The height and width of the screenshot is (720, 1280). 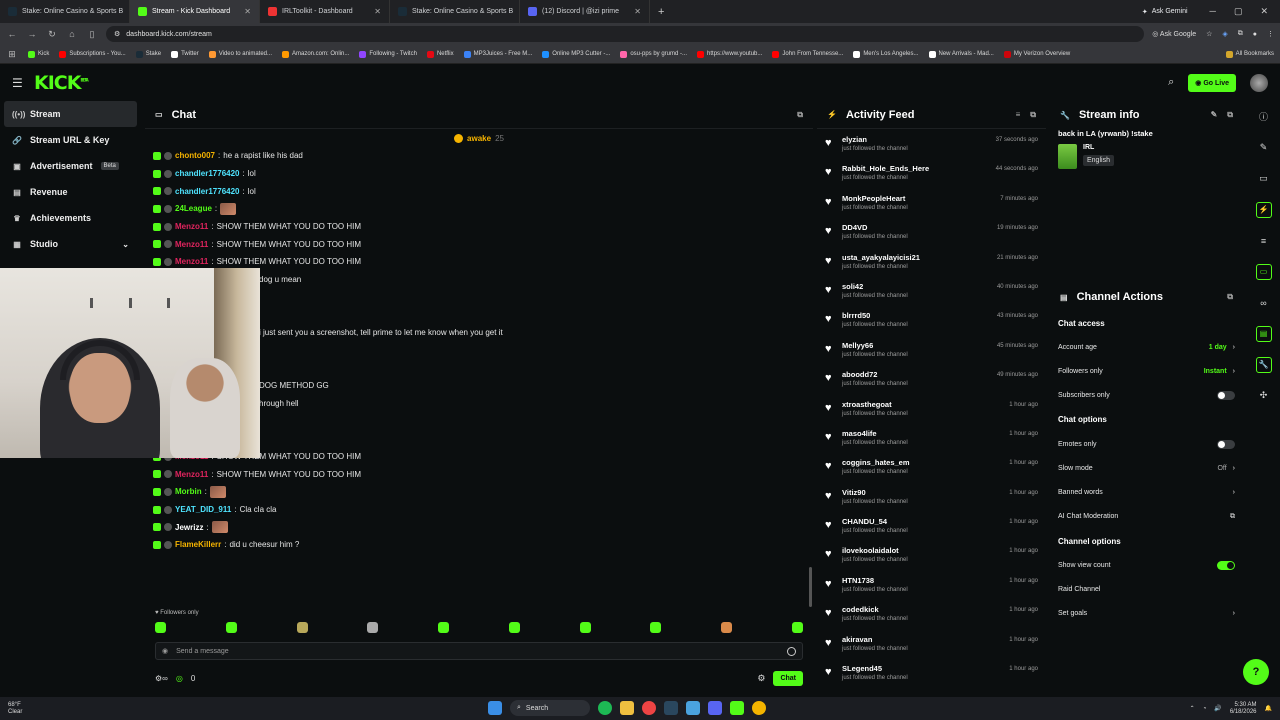 I want to click on chat-username: FlameKillerr, so click(x=198, y=544).